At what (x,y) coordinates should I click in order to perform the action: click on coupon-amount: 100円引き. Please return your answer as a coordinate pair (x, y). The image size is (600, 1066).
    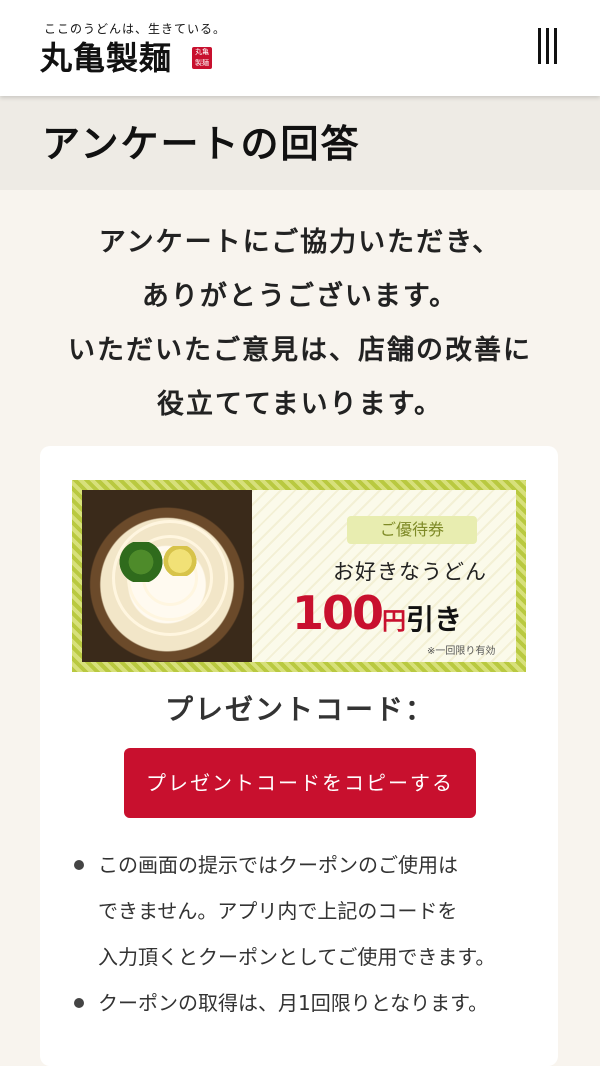
    Looking at the image, I should click on (407, 613).